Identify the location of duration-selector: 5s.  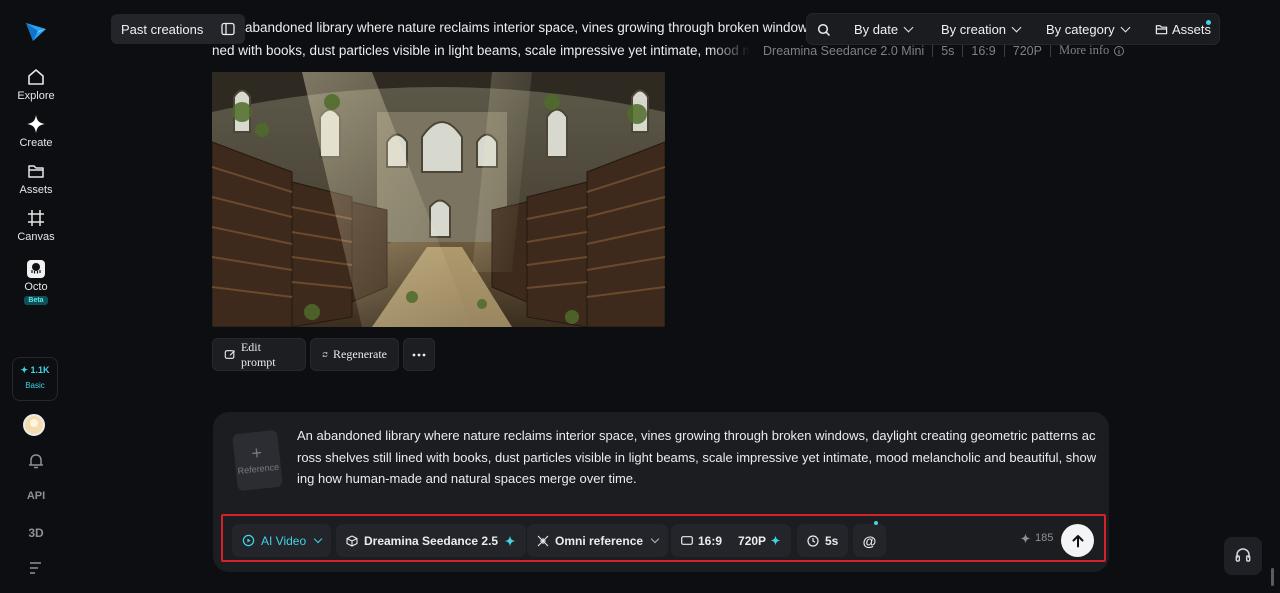
(823, 540).